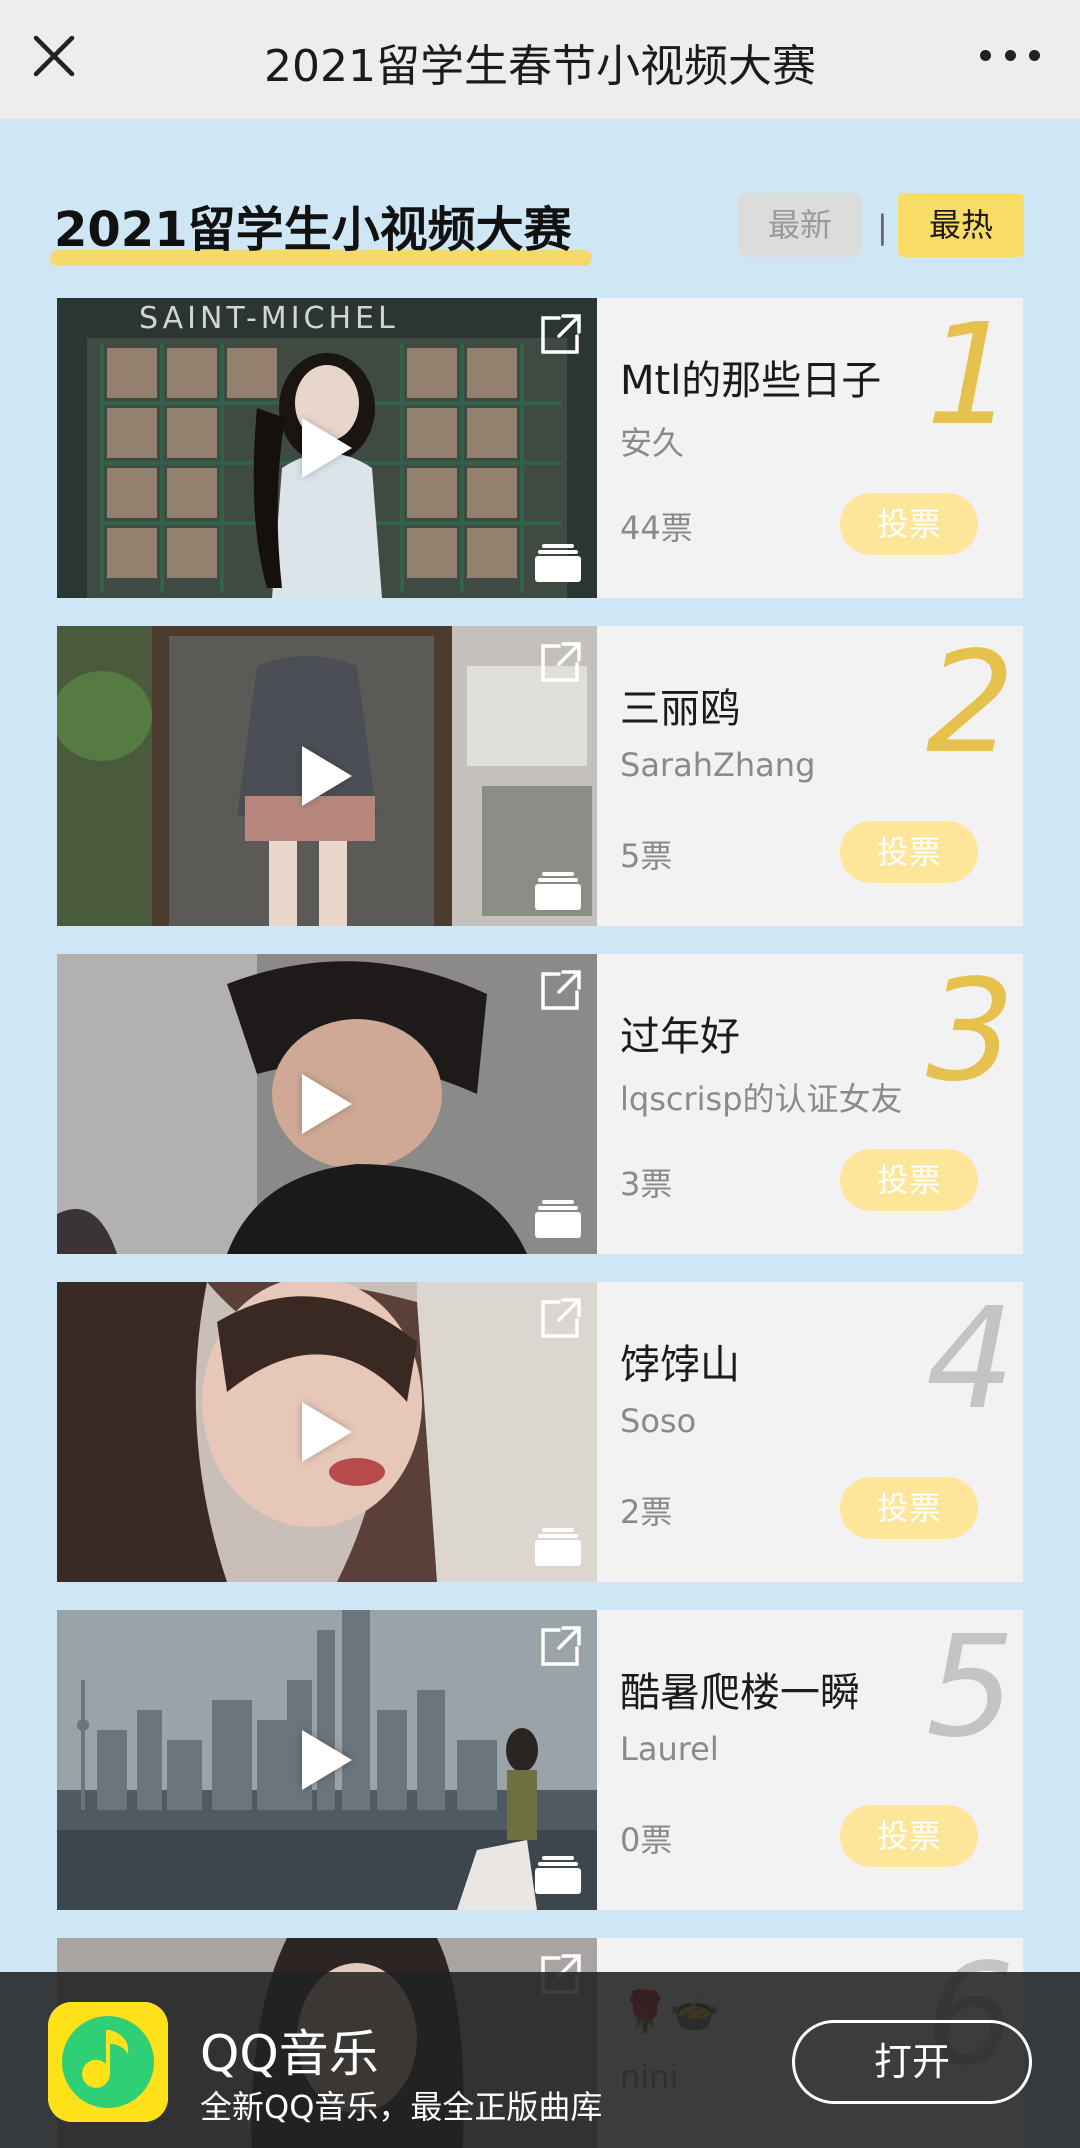  Describe the element at coordinates (800, 225) in the screenshot. I see `sort-latest-tab: 最新` at that location.